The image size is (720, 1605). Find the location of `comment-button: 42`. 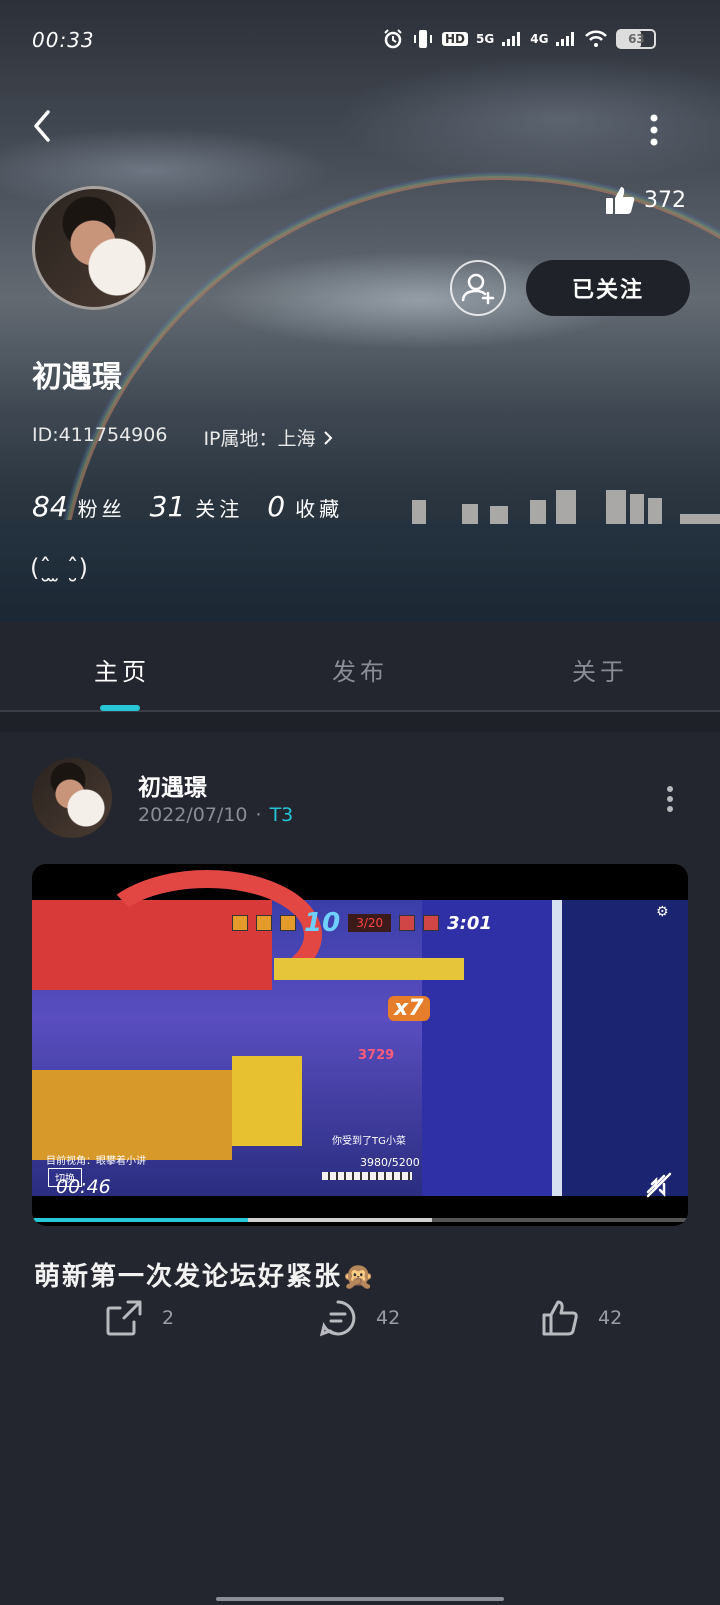

comment-button: 42 is located at coordinates (359, 1318).